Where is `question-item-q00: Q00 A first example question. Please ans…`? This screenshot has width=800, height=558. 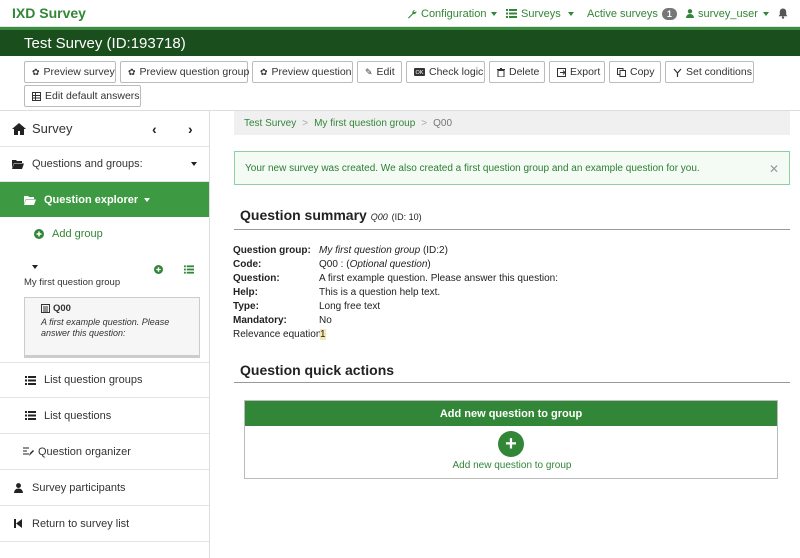
question-item-q00: Q00 A first example question. Please ans… is located at coordinates (112, 327).